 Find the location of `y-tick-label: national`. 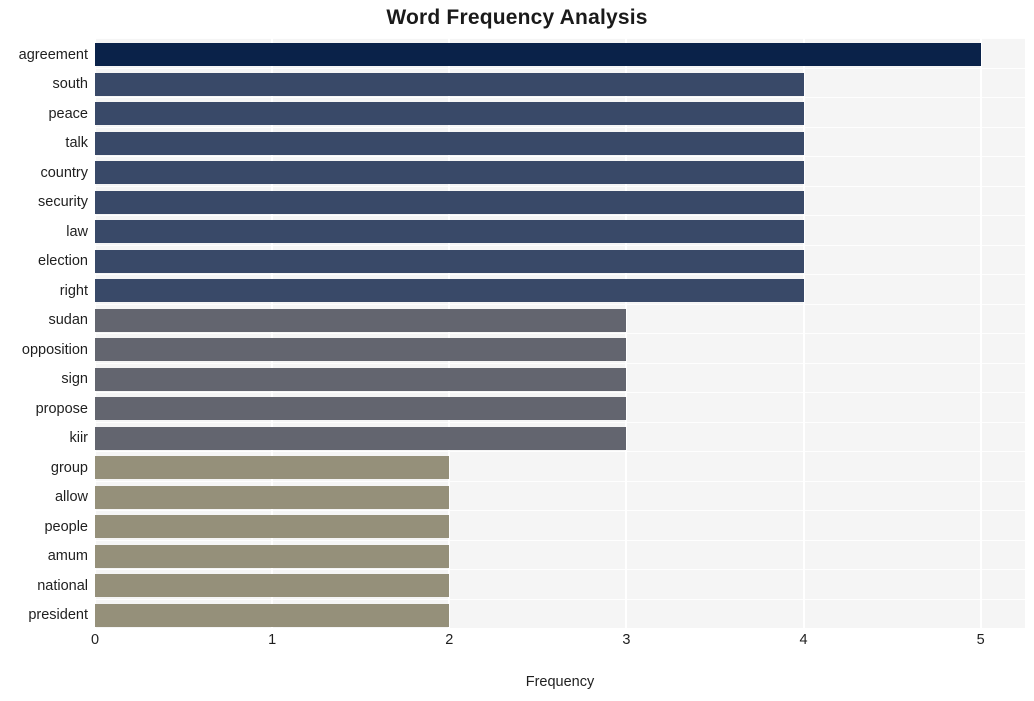

y-tick-label: national is located at coordinates (62, 585).